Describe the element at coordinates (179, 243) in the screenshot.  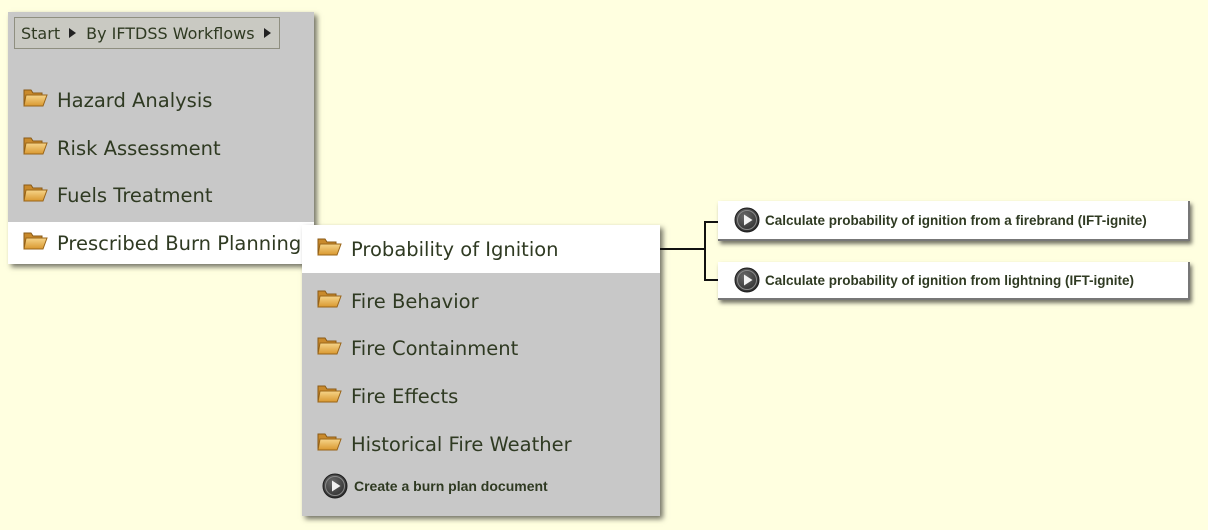
I see `menu-item-label: Prescribed Burn Planning` at that location.